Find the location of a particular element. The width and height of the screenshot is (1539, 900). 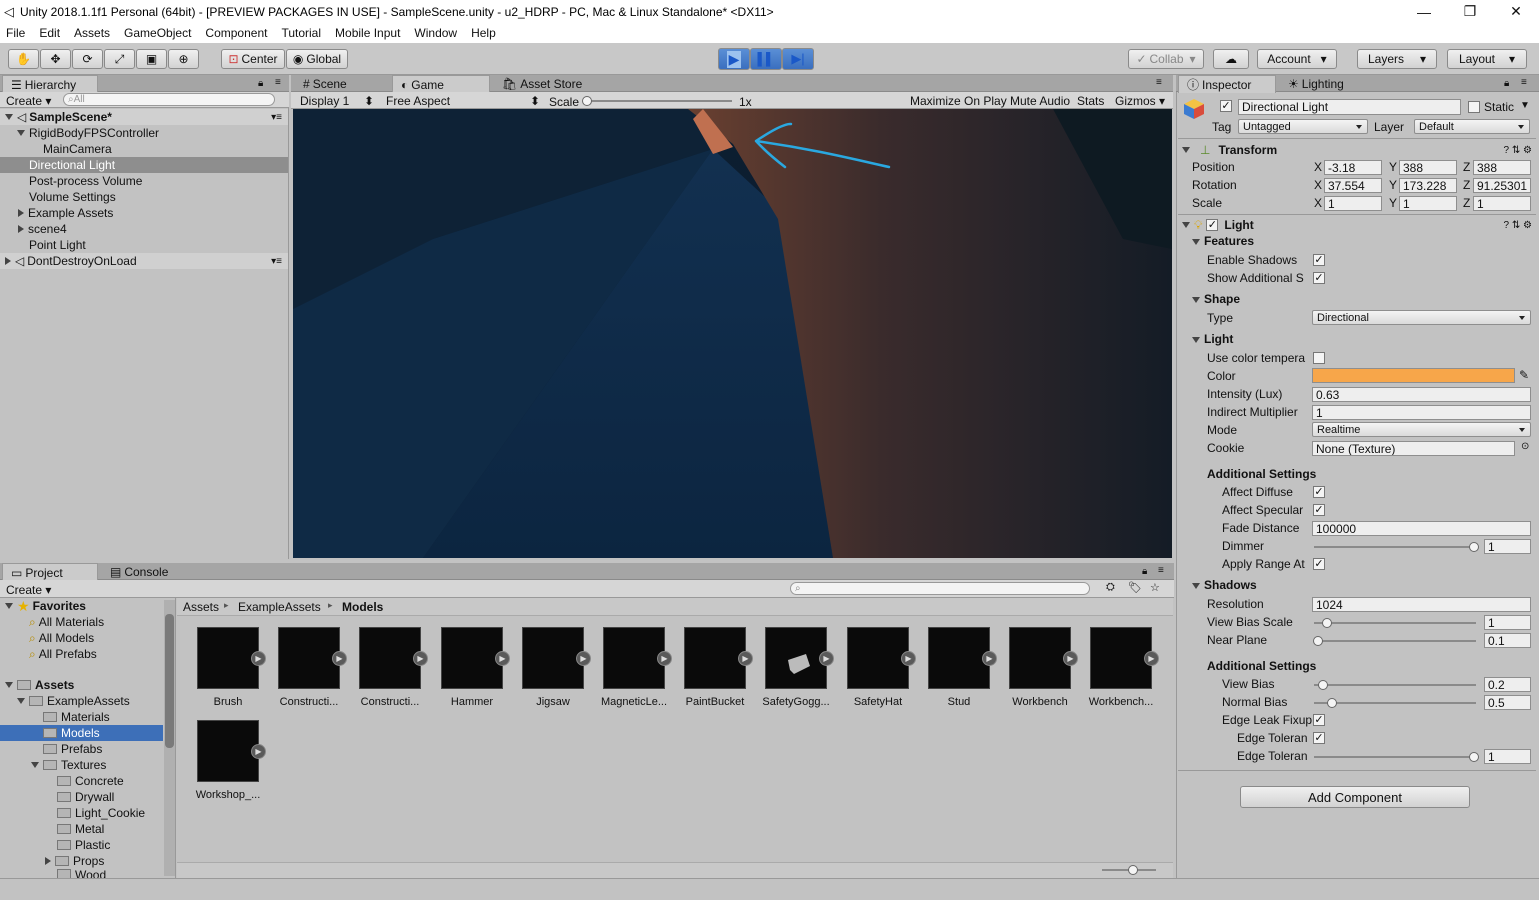

view-bias-scale-knob is located at coordinates (1327, 623).